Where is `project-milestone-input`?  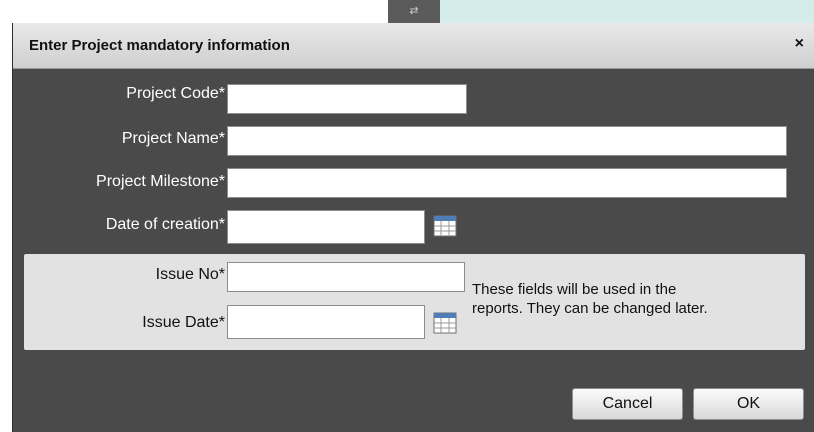
project-milestone-input is located at coordinates (507, 183).